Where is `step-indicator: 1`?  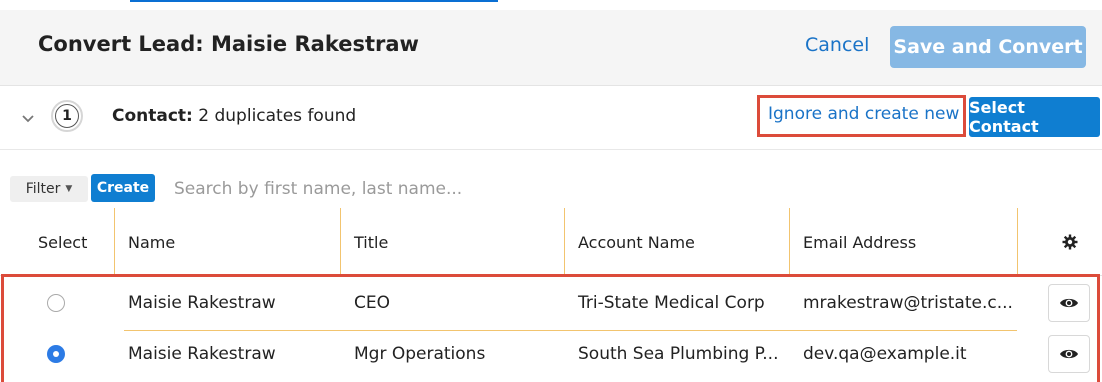
step-indicator: 1 is located at coordinates (67, 116).